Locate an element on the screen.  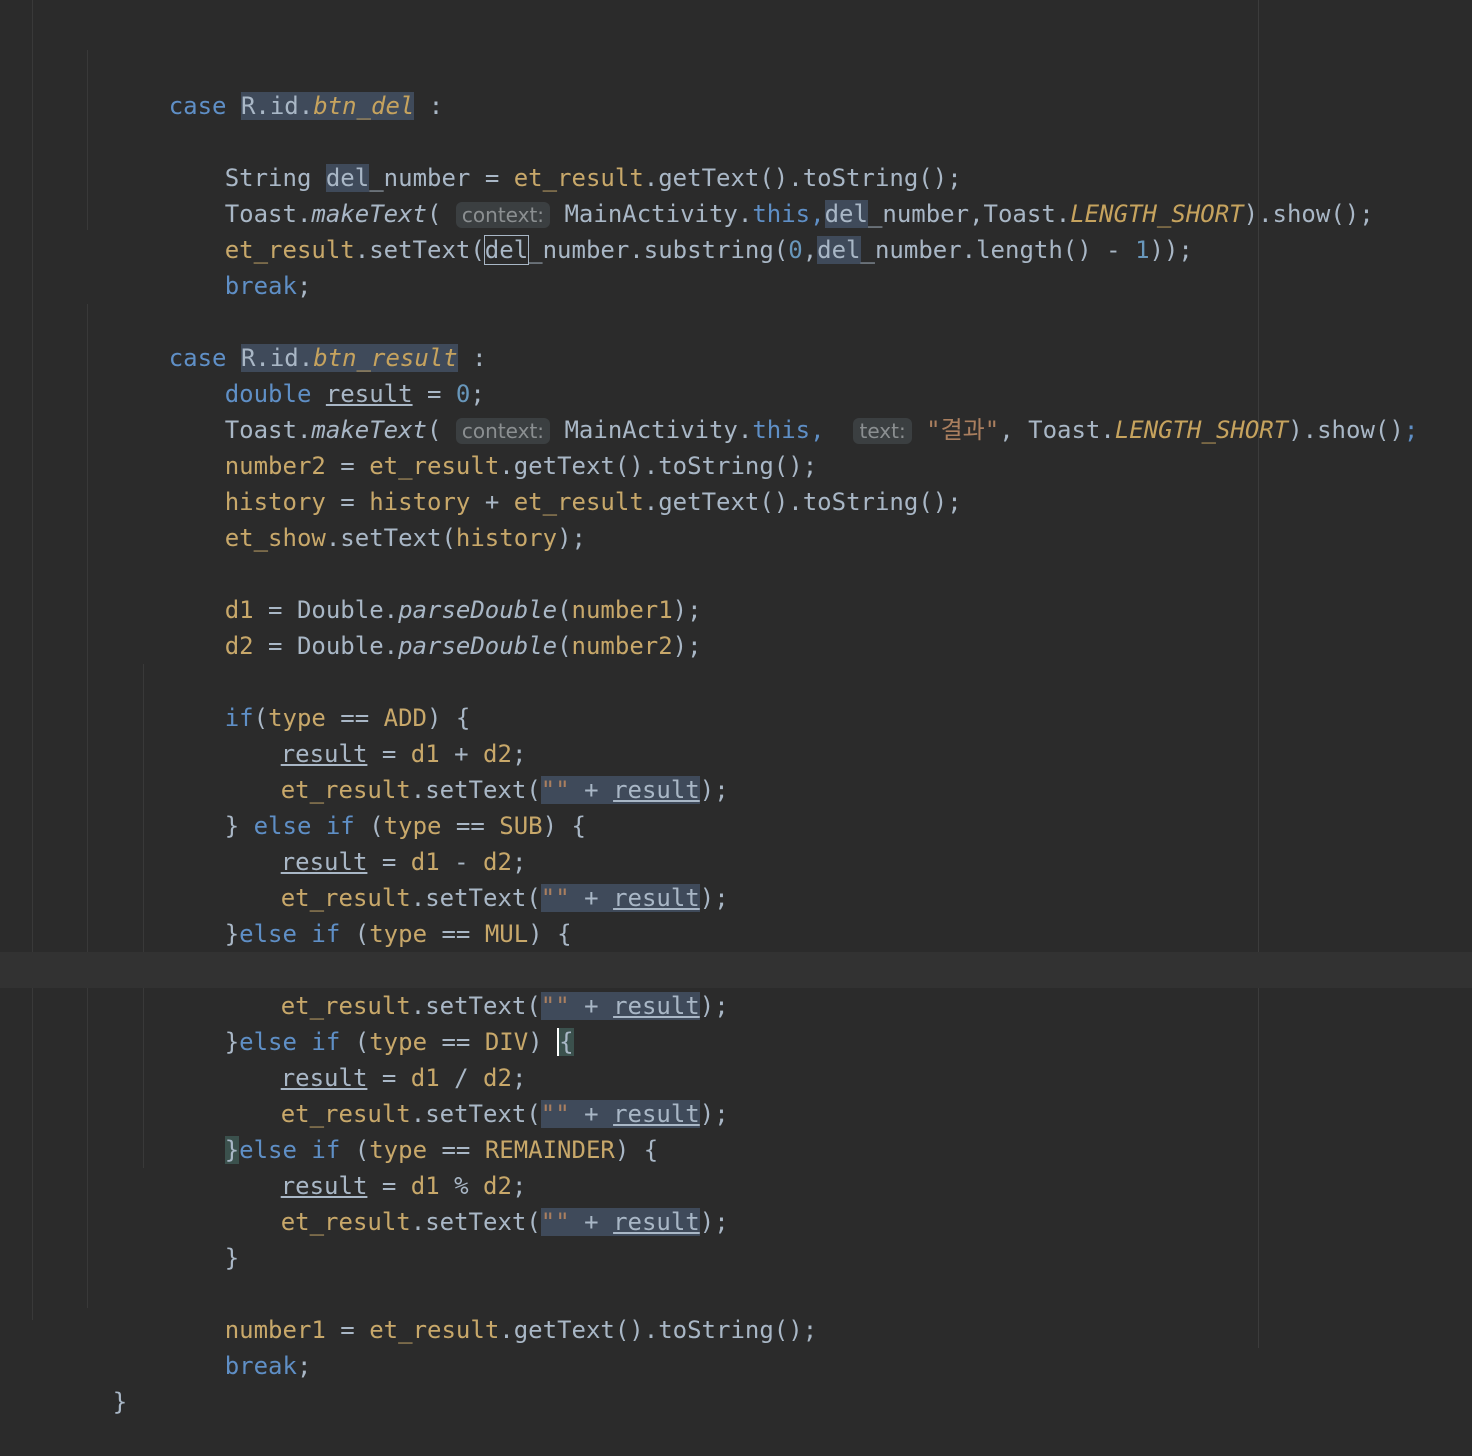
code-line: result = d1 - d2; is located at coordinates (736, 824).